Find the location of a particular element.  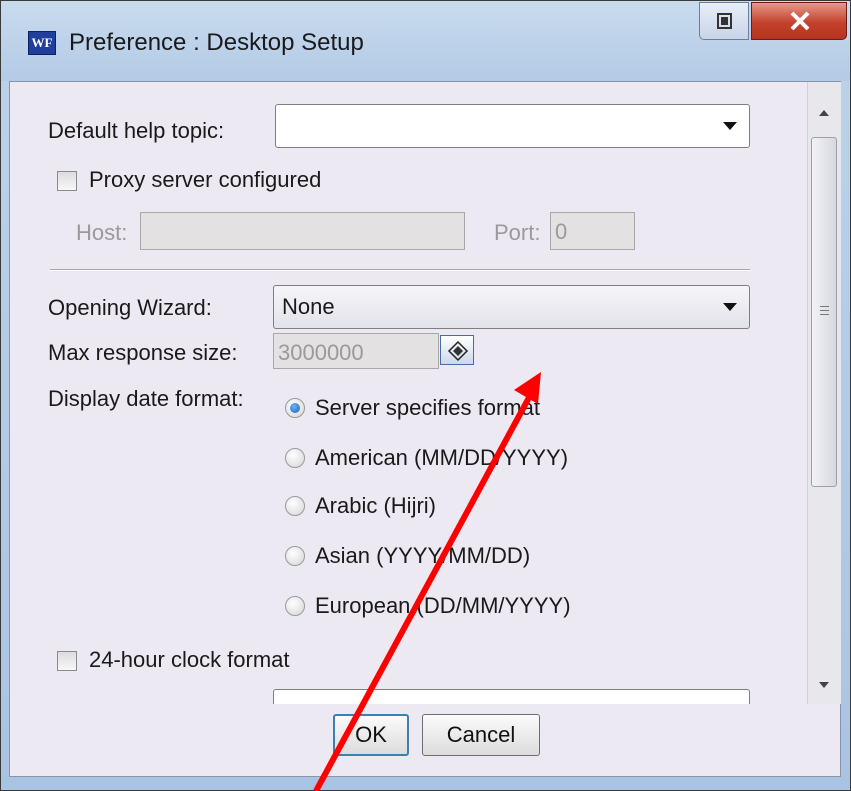

proxy-label: Proxy server configured is located at coordinates (205, 179).